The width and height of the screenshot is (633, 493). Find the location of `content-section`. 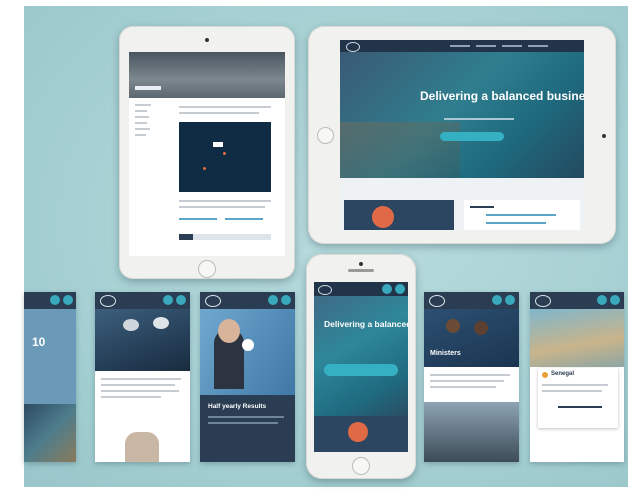

content-section is located at coordinates (462, 204).